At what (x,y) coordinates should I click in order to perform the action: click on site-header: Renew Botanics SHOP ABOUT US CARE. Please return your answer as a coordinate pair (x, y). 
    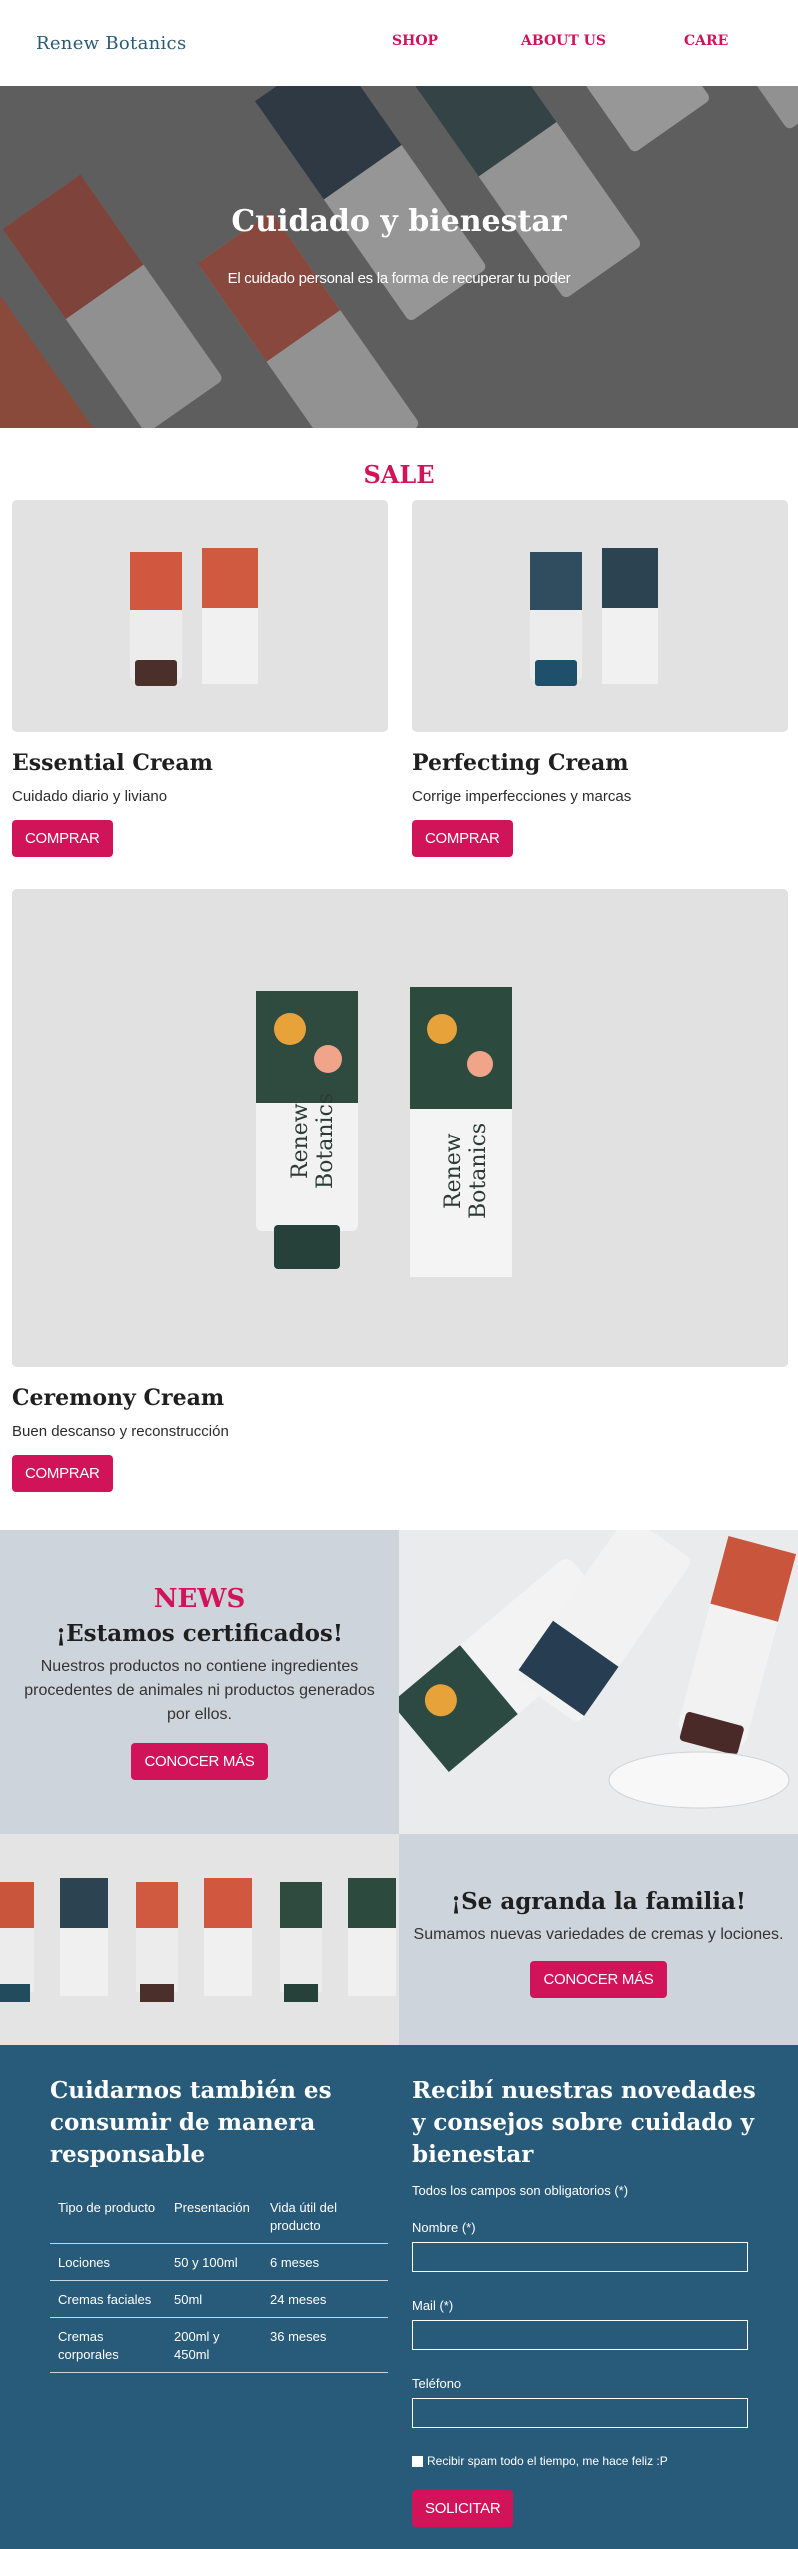
    Looking at the image, I should click on (399, 43).